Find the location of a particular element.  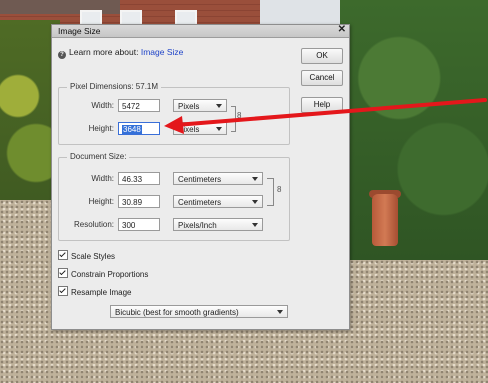

pixel-height-value: 3648 is located at coordinates (132, 129).